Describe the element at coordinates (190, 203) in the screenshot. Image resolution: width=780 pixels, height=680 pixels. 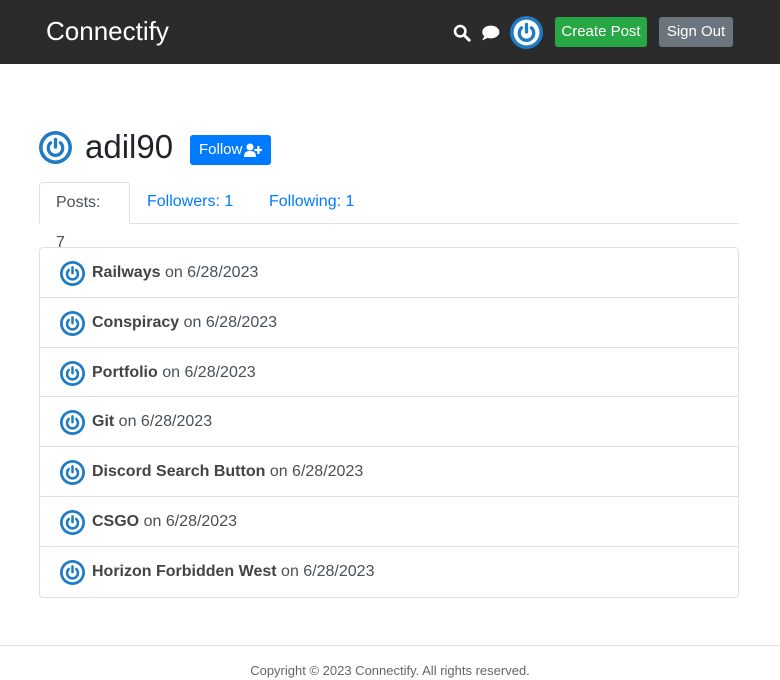
I see `tab-followers: Followers: 1` at that location.